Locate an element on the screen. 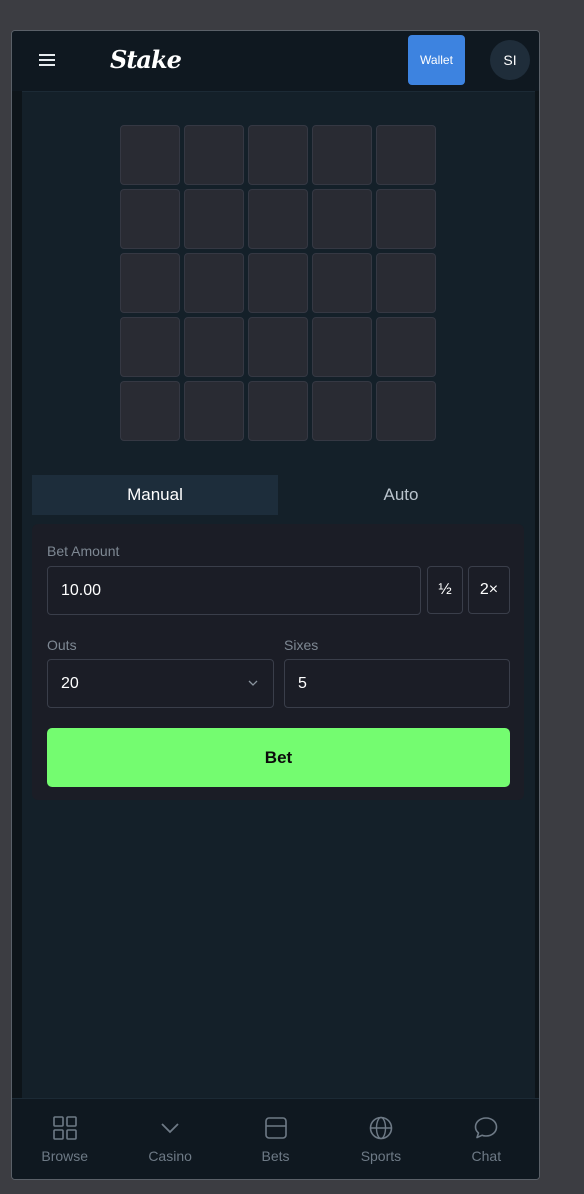 The width and height of the screenshot is (584, 1194). nav-browse: Browse is located at coordinates (64, 1139).